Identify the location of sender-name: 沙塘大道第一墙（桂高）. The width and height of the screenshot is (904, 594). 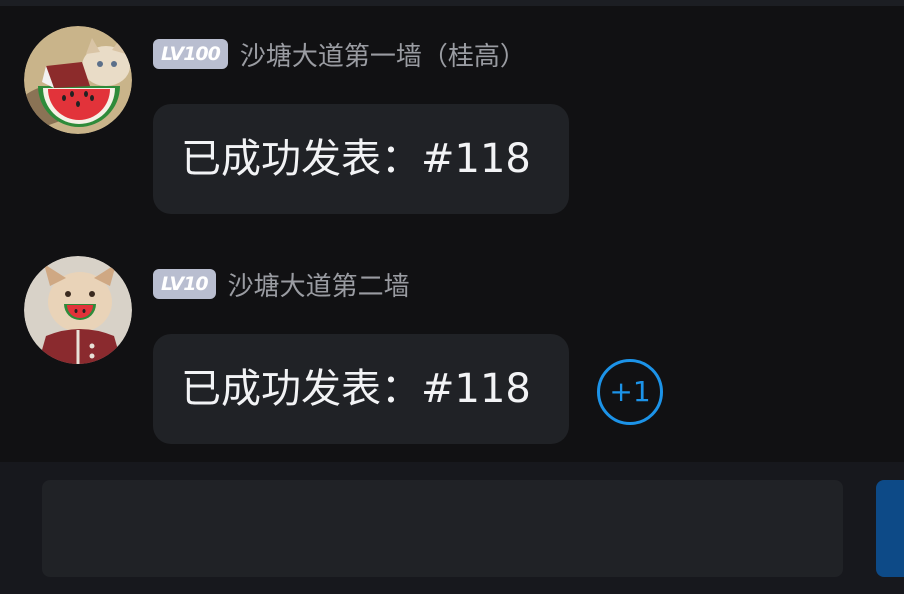
(383, 54).